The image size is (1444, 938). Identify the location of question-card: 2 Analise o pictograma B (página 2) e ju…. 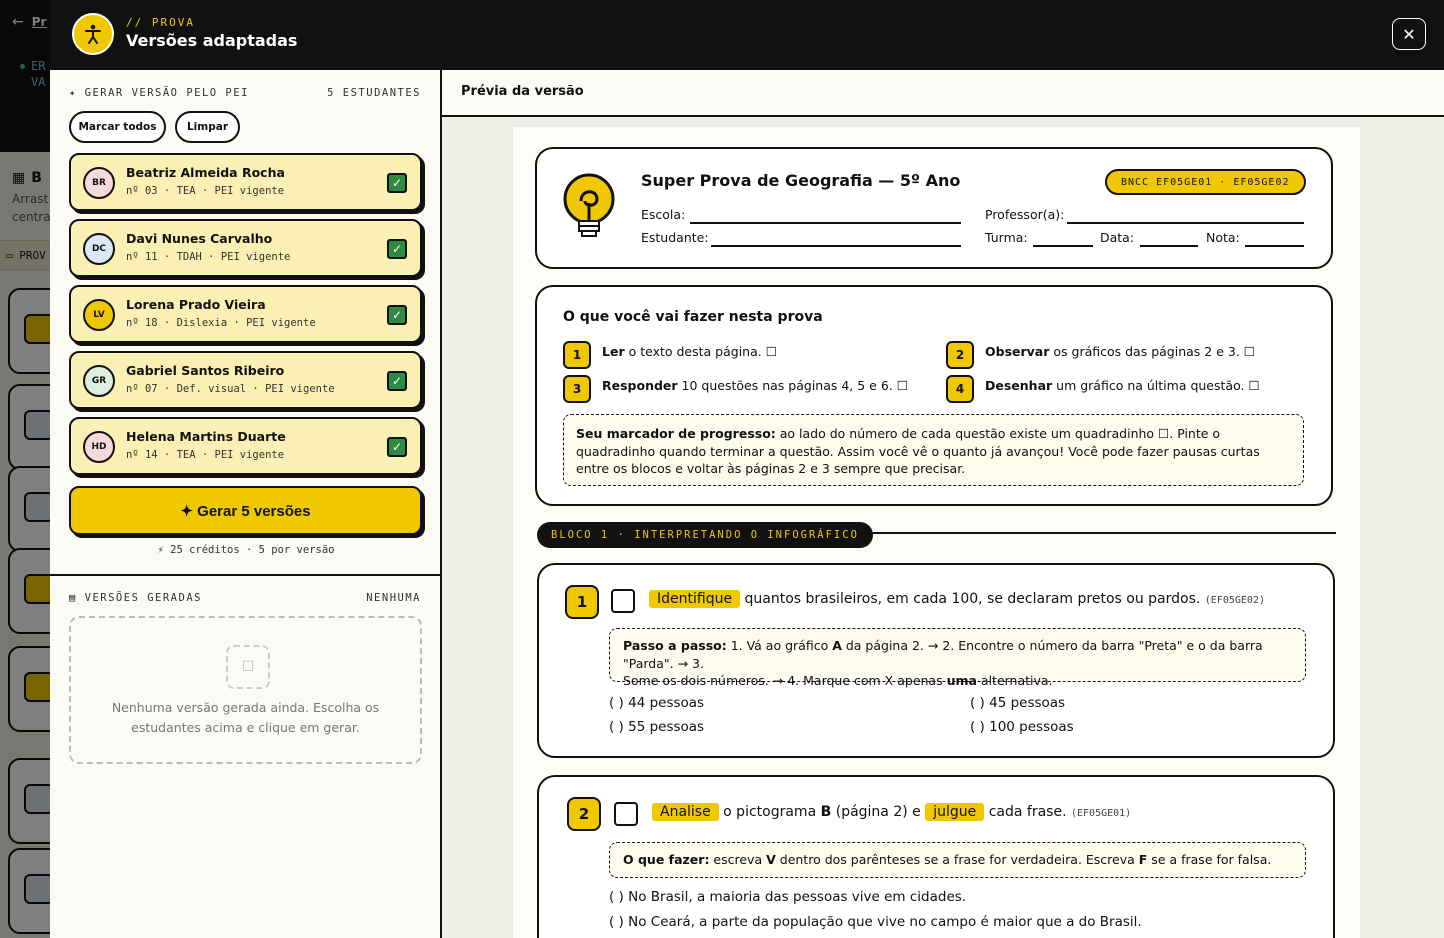
(936, 856).